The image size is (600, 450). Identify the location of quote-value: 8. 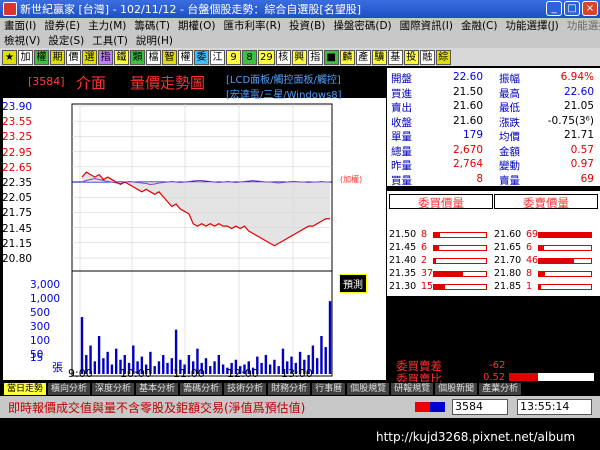
(479, 178).